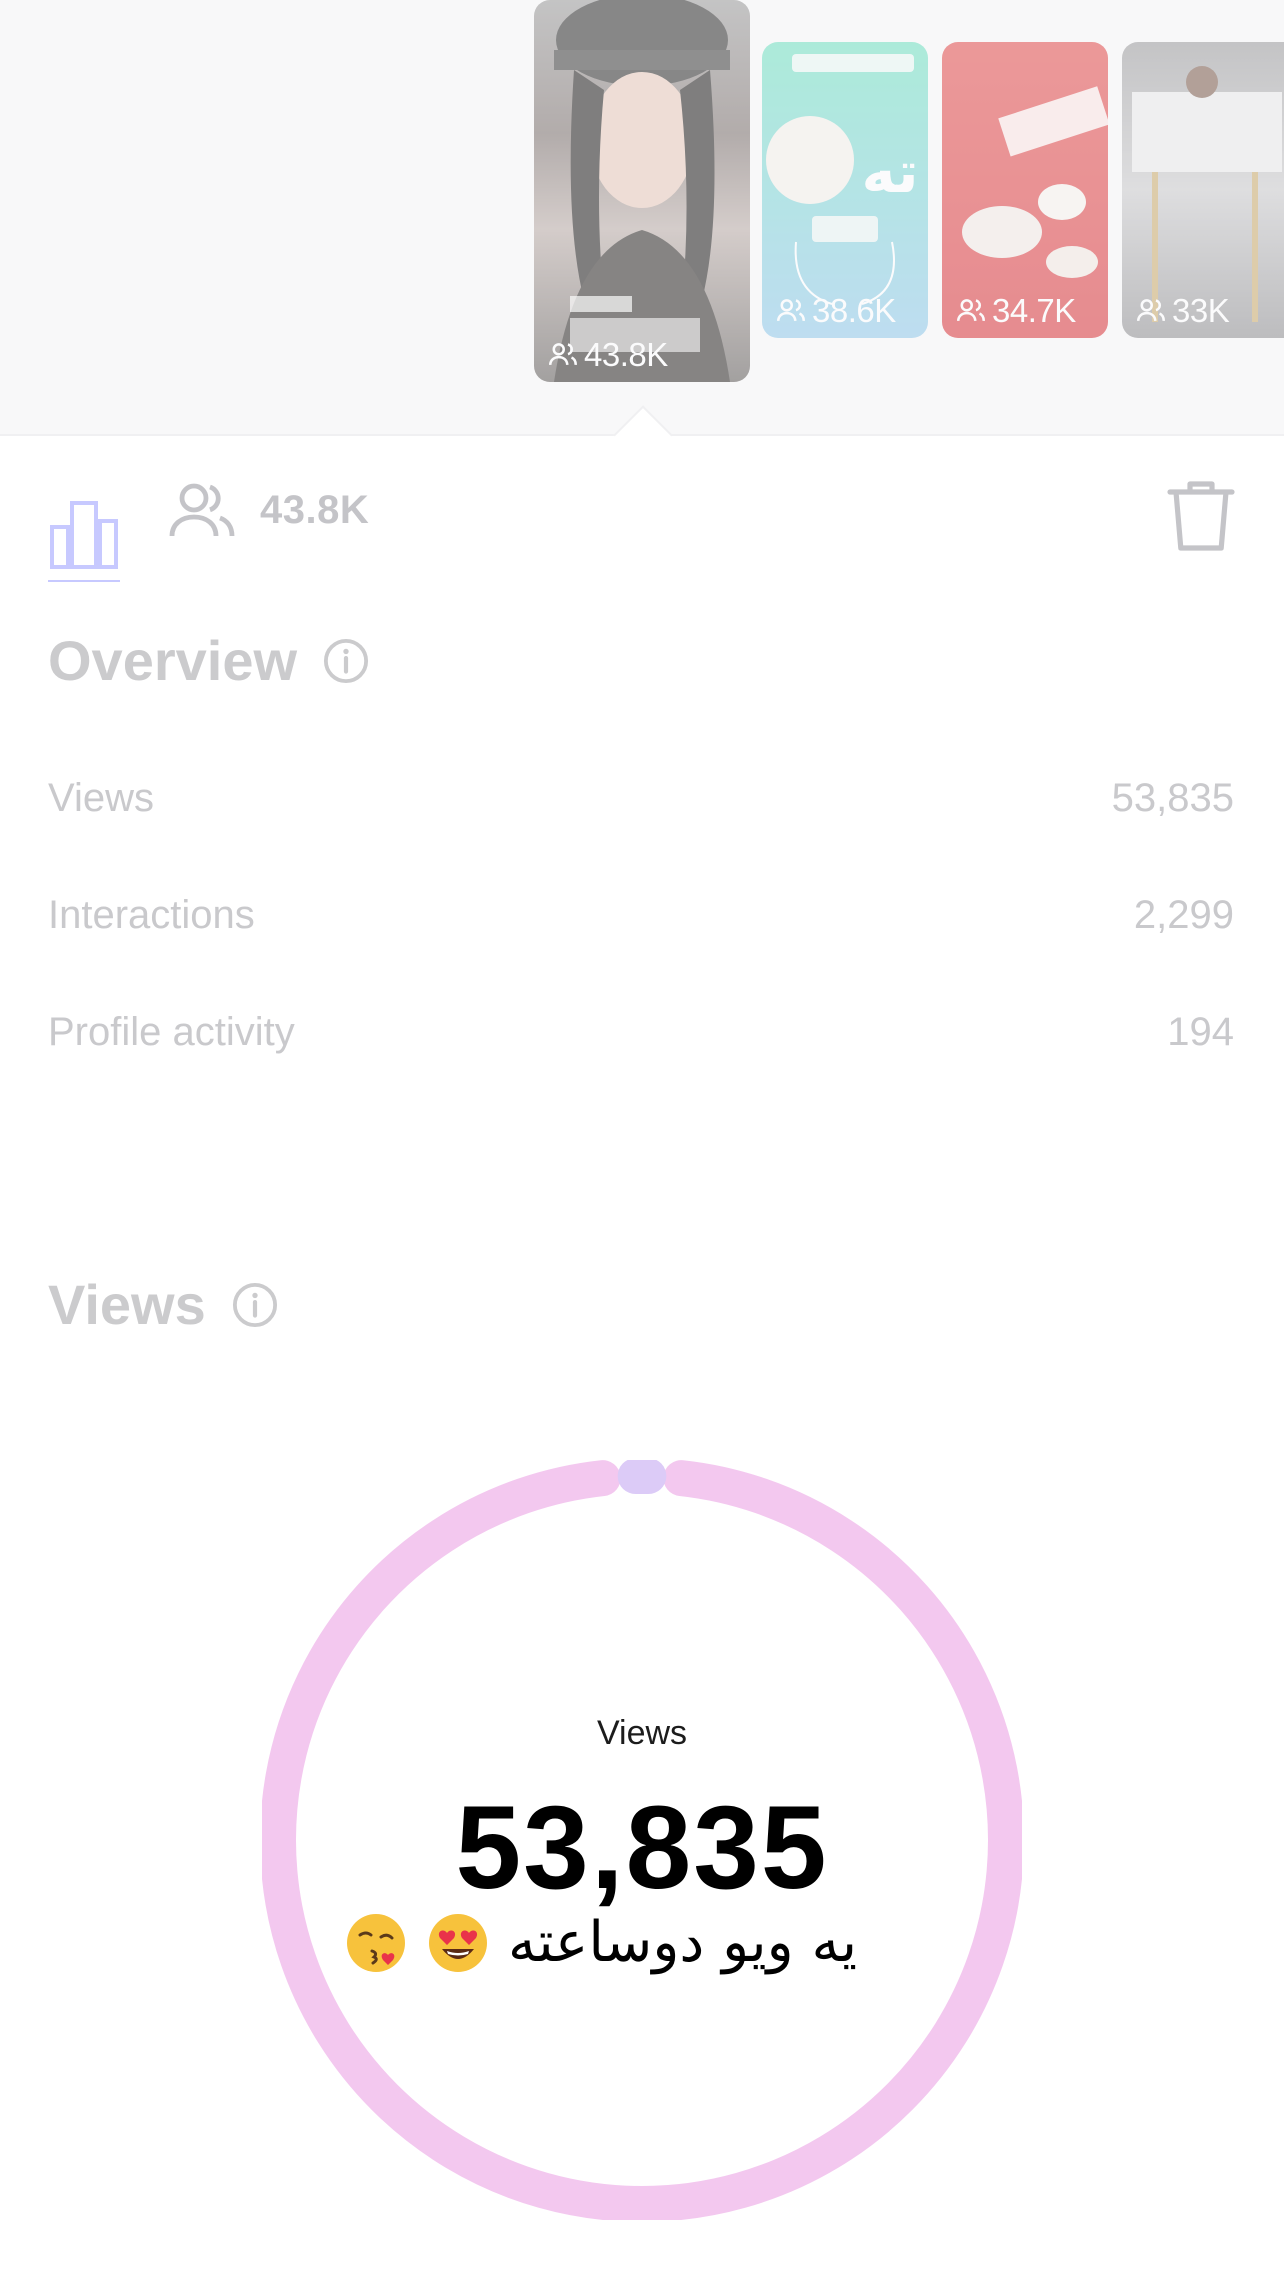 The width and height of the screenshot is (1284, 2282). Describe the element at coordinates (151, 915) in the screenshot. I see `stat-label: Interactions` at that location.